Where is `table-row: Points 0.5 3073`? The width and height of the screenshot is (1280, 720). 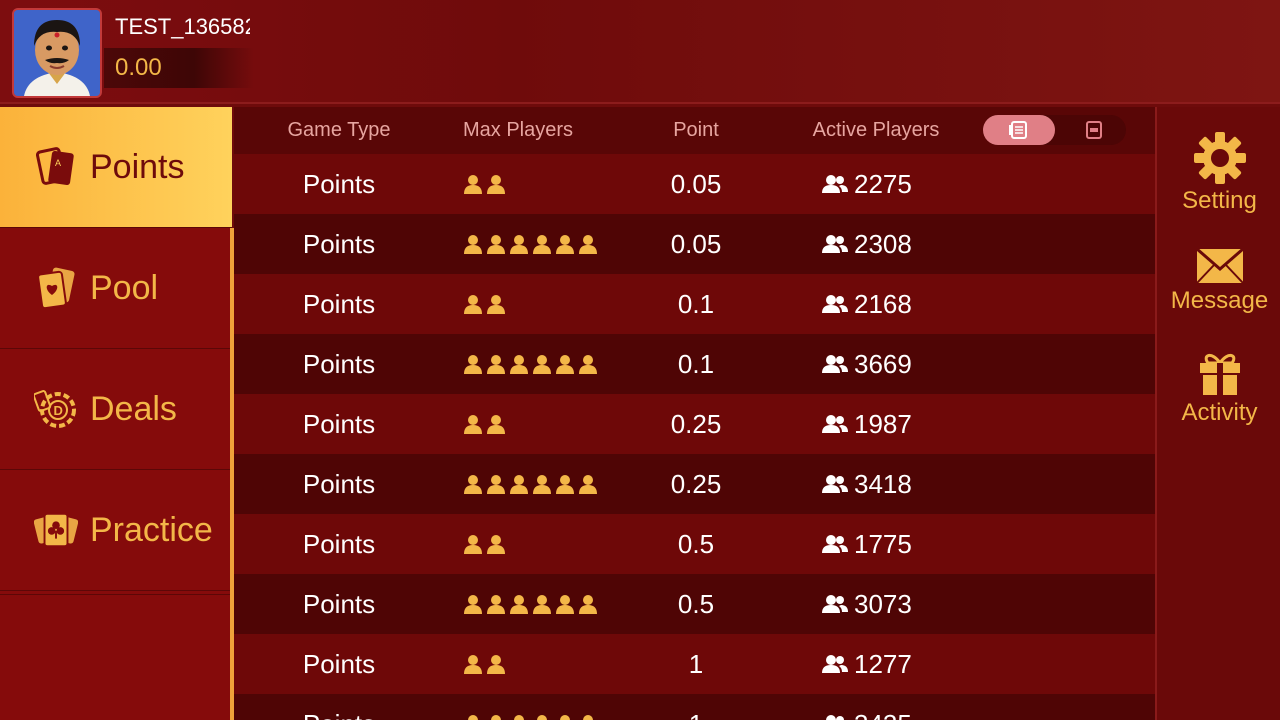
table-row: Points 0.5 3073 is located at coordinates (694, 604).